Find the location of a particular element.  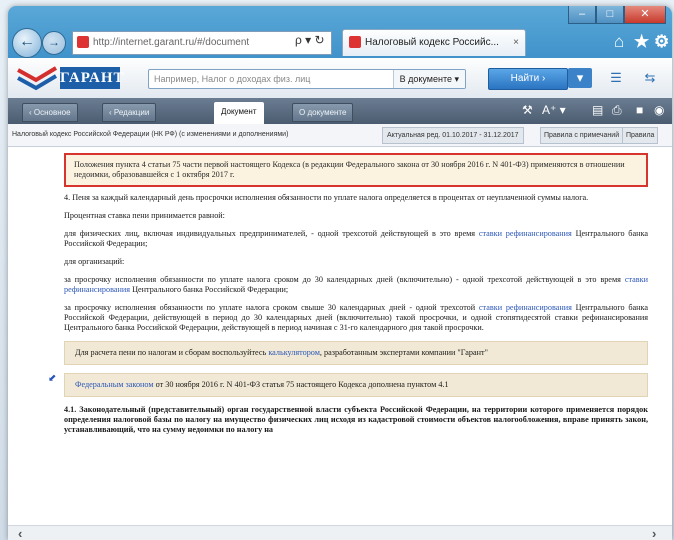

horizontal-scrollbar: ‹ › is located at coordinates (340, 532).